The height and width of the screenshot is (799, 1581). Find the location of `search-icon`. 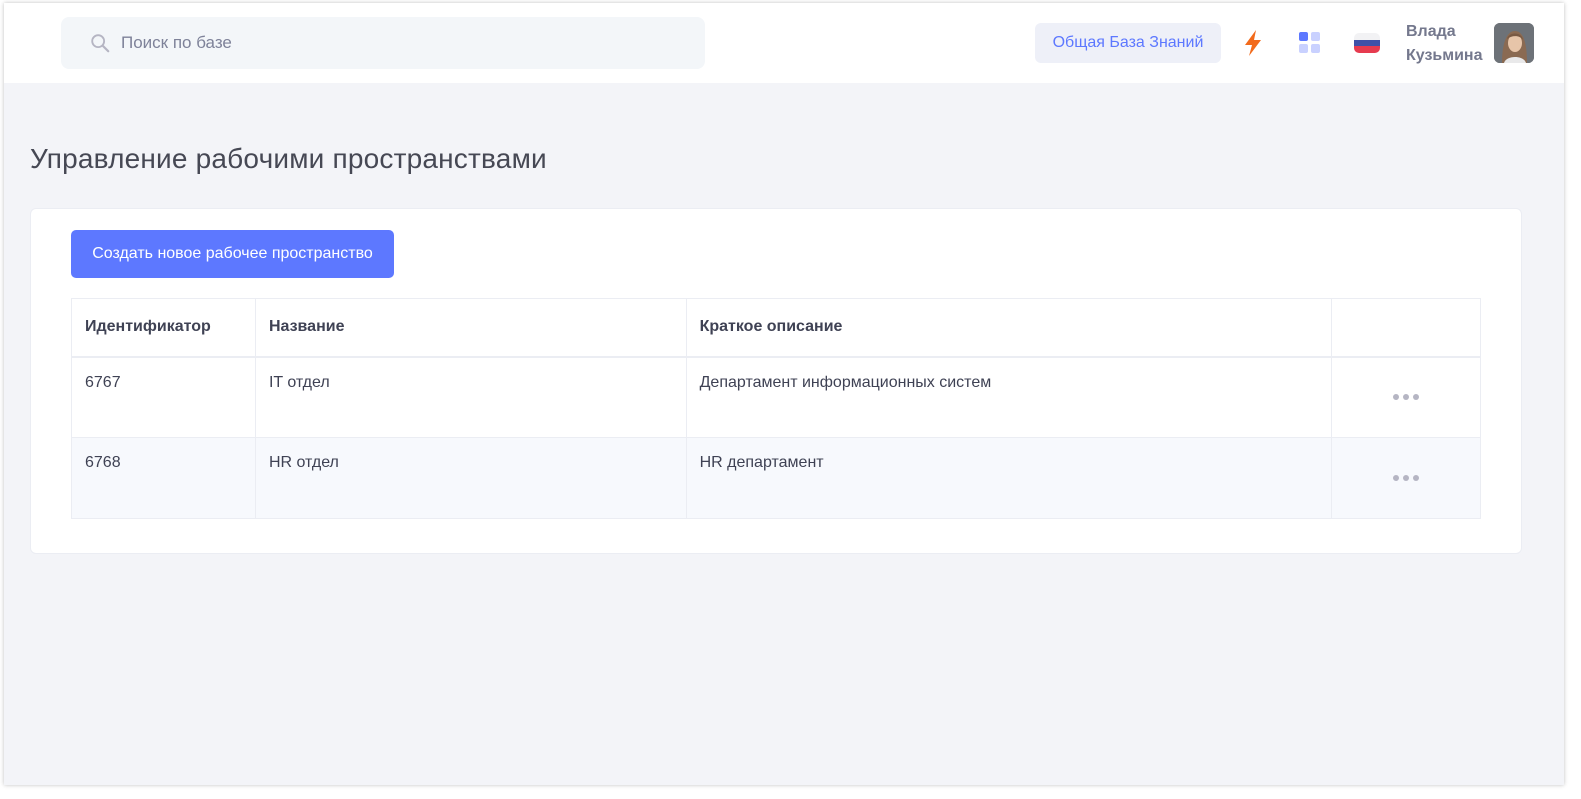

search-icon is located at coordinates (100, 43).